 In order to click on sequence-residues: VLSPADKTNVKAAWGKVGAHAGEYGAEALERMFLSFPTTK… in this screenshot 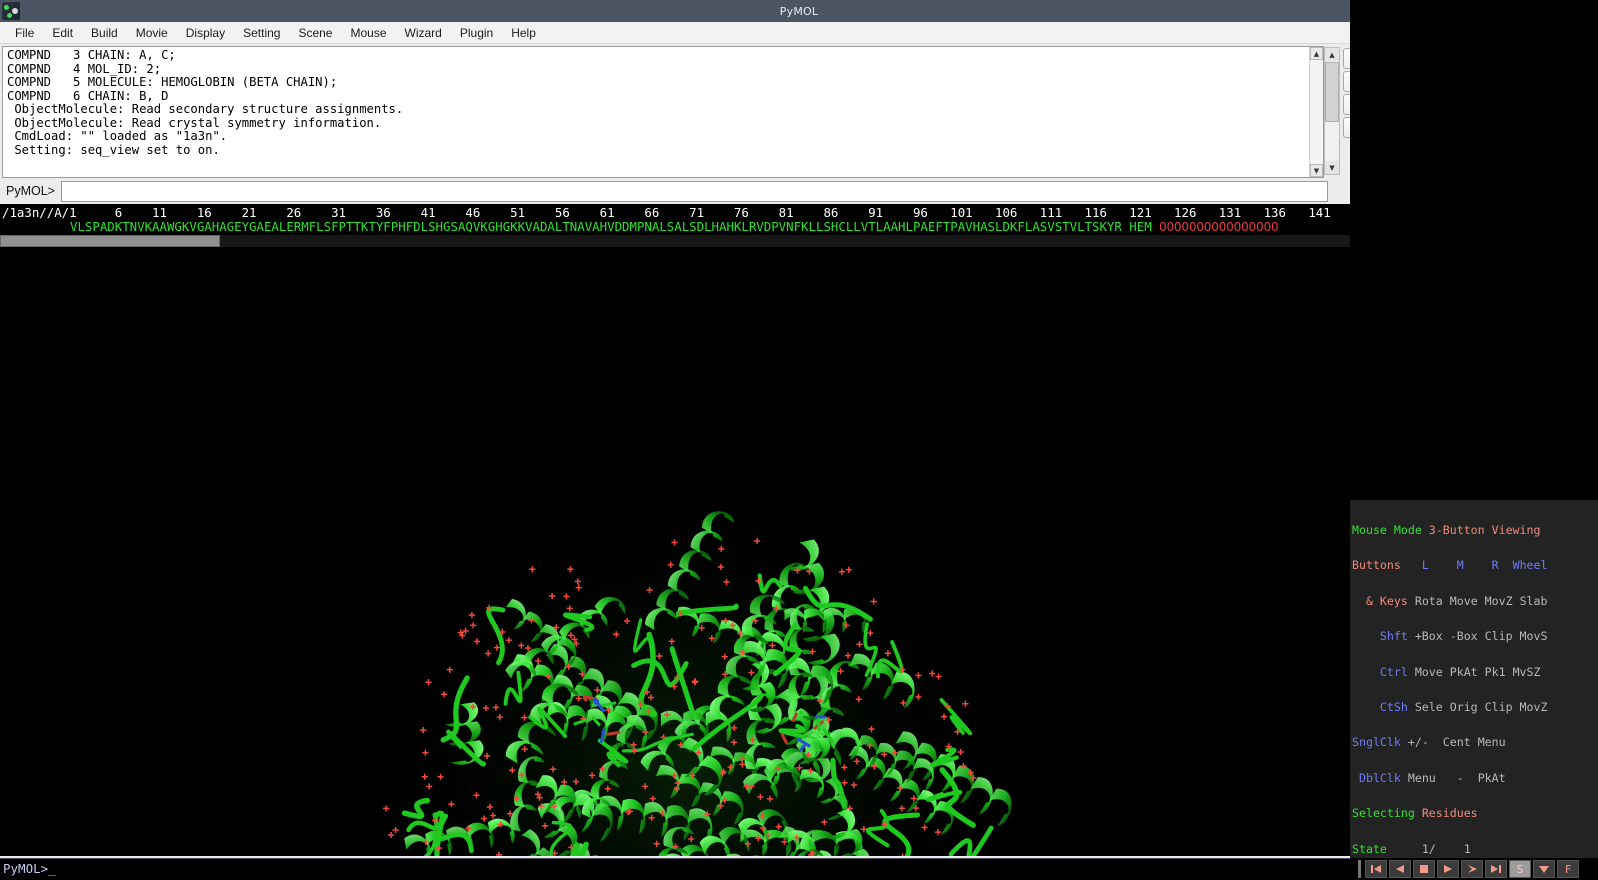, I will do `click(674, 227)`.